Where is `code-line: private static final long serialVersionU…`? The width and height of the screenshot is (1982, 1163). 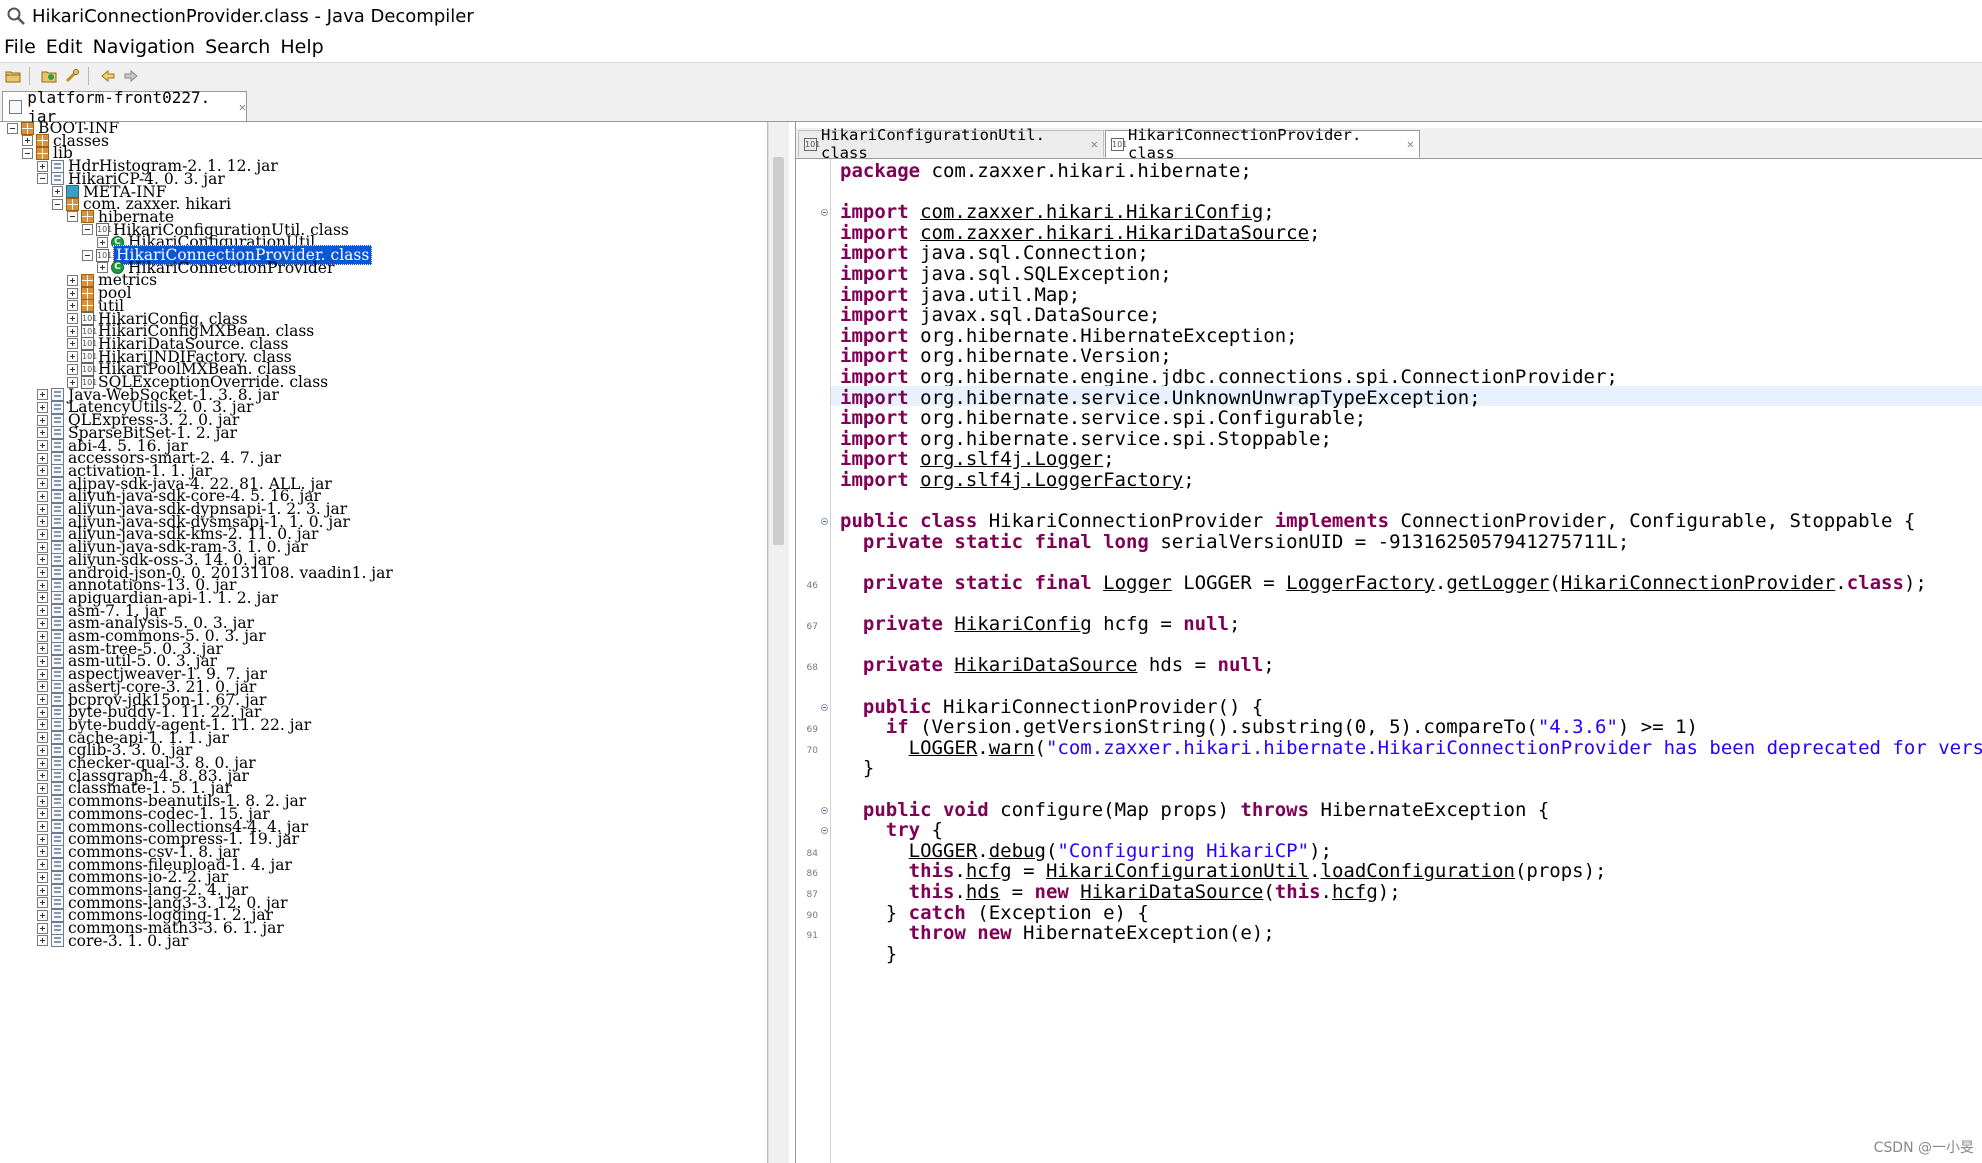
code-line: private static final long serialVersionU… is located at coordinates (1234, 541).